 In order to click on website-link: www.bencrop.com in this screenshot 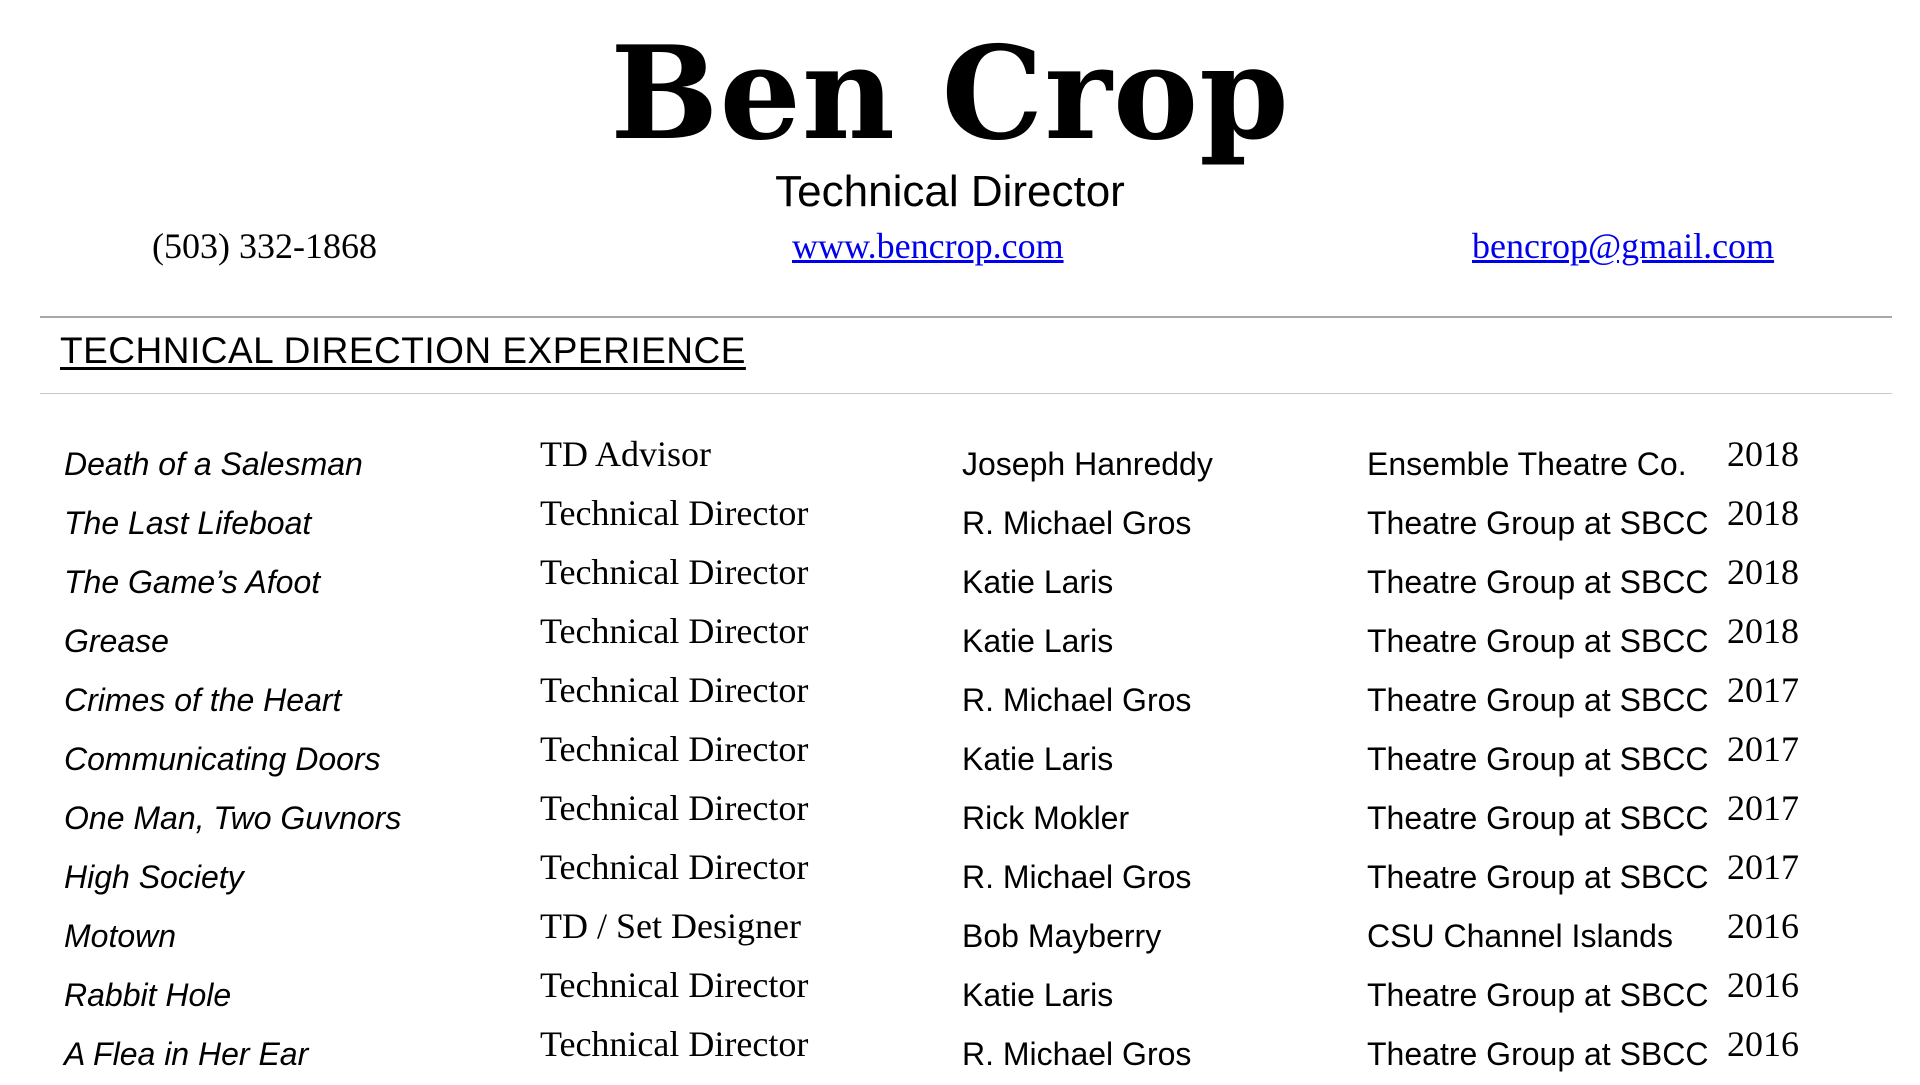, I will do `click(928, 246)`.